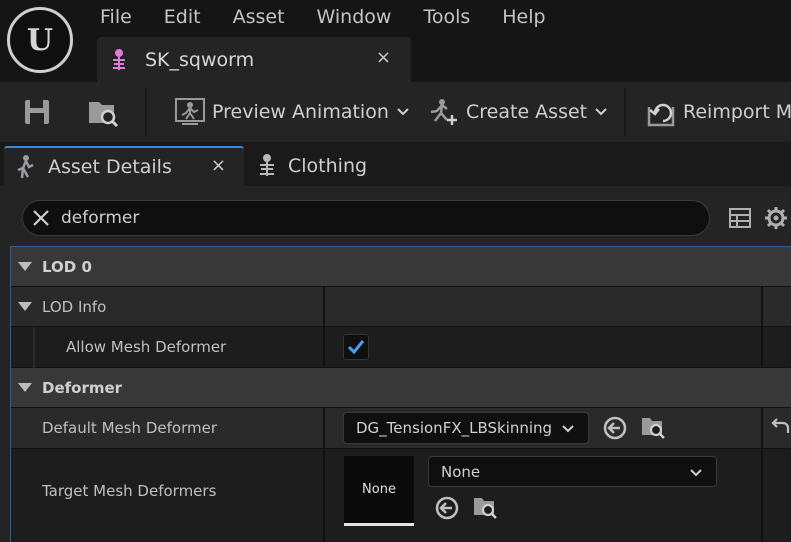 This screenshot has height=542, width=791. I want to click on create-asset-icon, so click(443, 112).